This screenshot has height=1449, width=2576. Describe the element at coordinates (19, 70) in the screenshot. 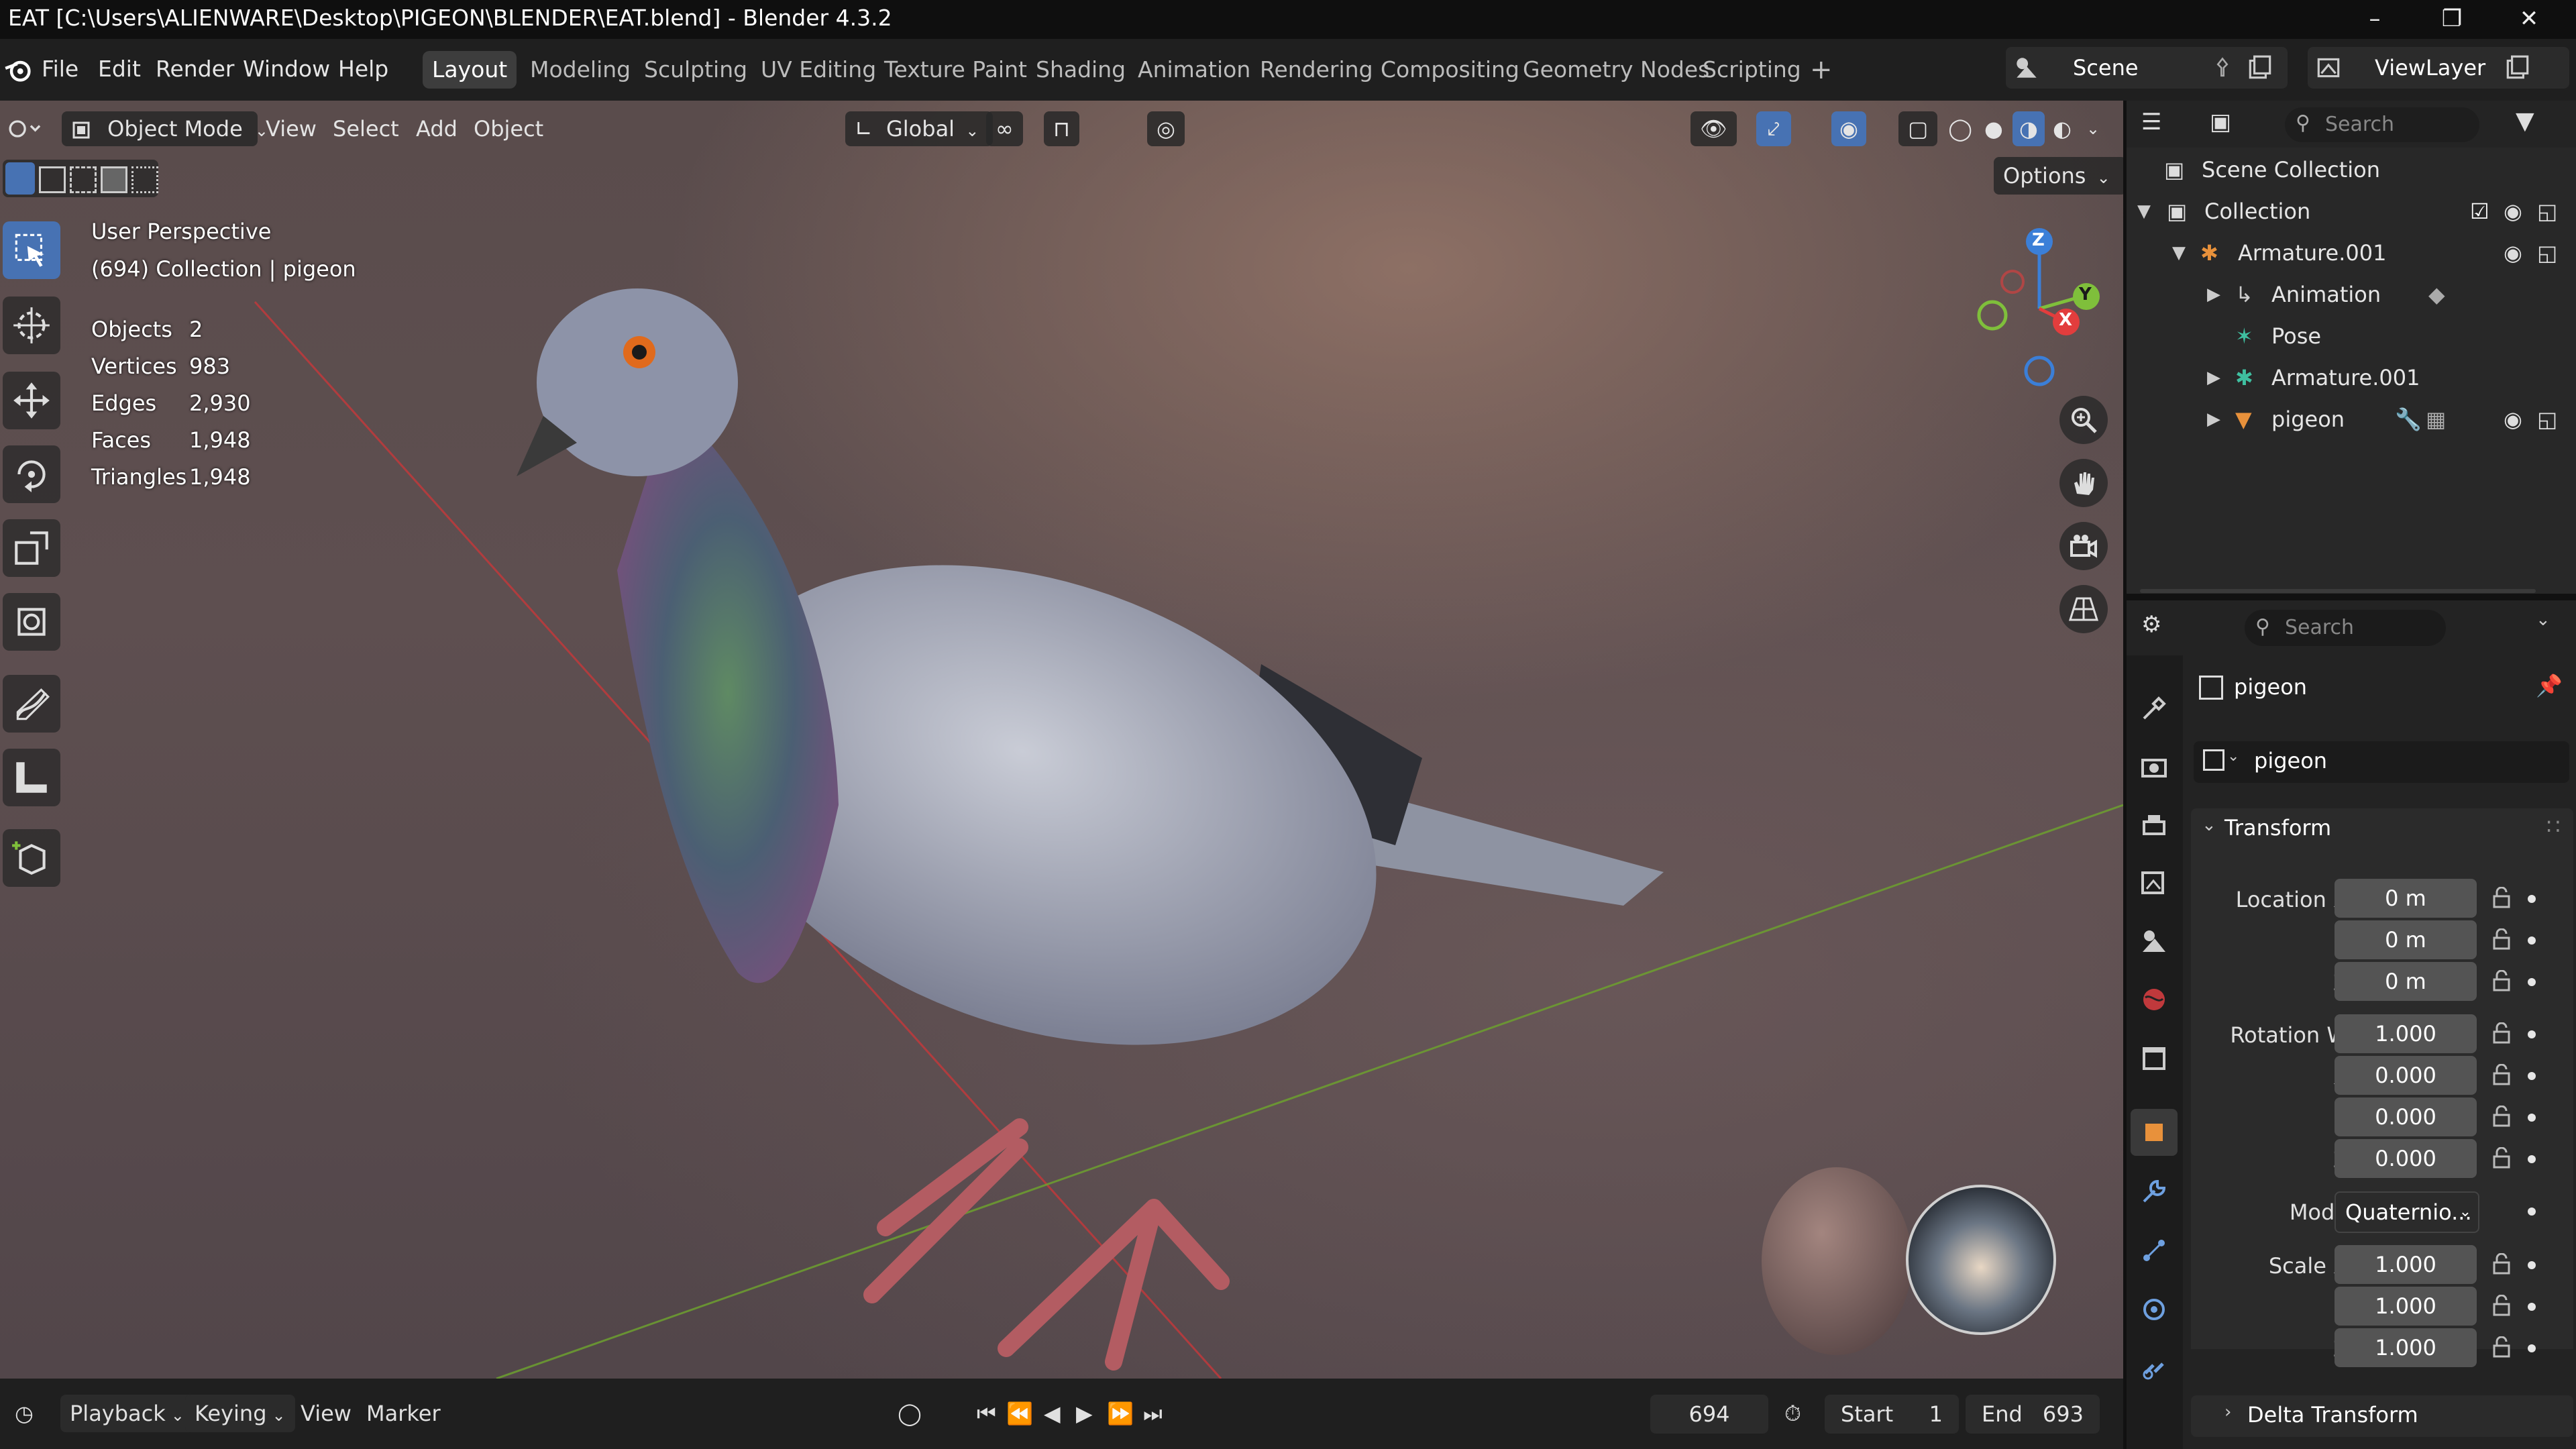

I see `blender-logo-icon` at that location.